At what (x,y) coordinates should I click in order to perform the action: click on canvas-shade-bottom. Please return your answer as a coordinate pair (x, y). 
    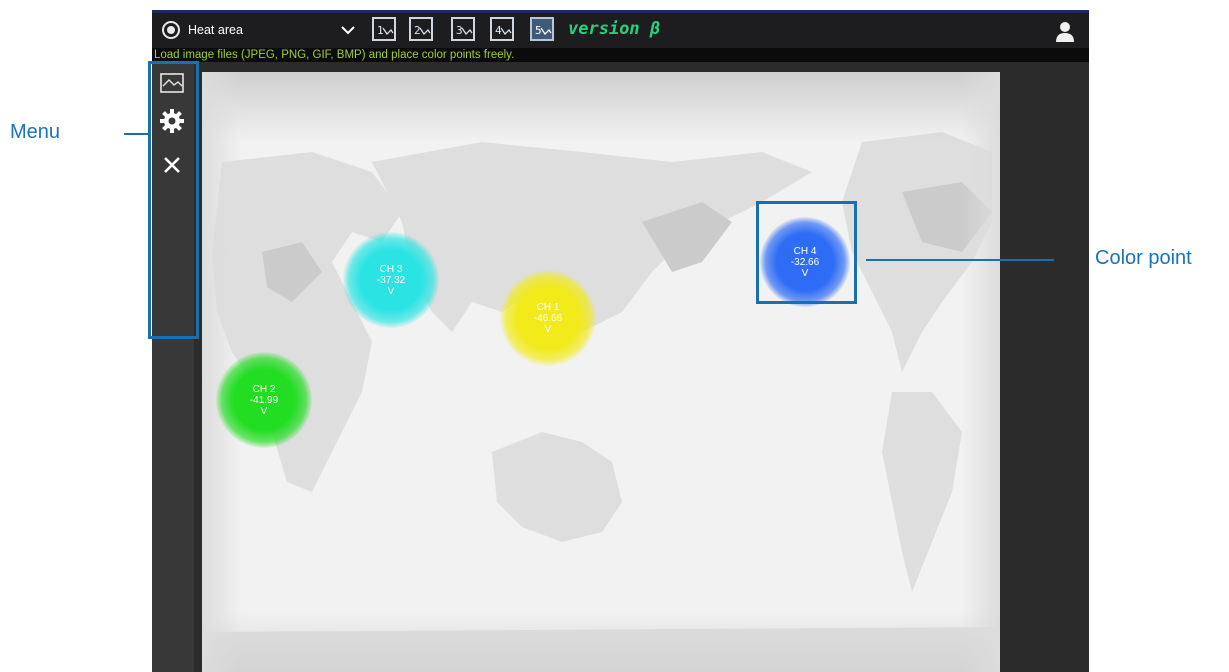
    Looking at the image, I should click on (601, 642).